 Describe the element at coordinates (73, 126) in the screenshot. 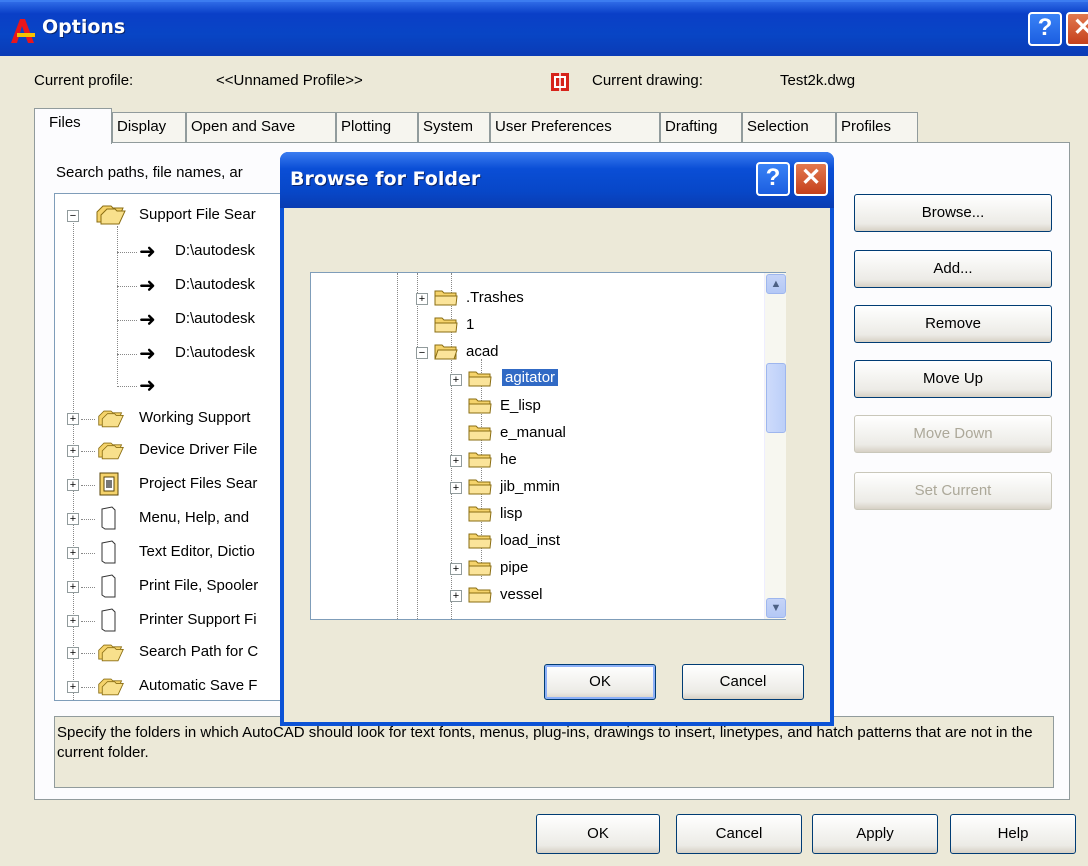

I see `tab-files: Files` at that location.